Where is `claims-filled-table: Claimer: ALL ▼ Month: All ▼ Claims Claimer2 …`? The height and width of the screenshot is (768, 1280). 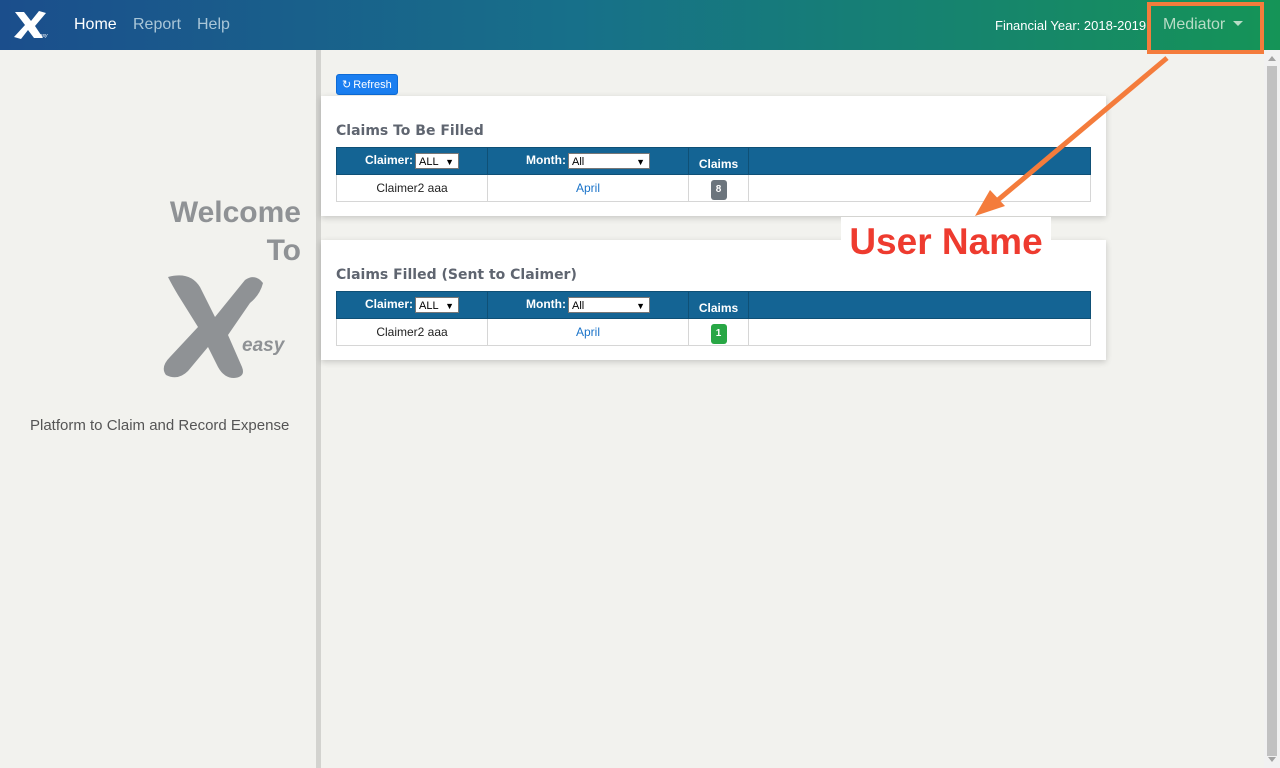
claims-filled-table: Claimer: ALL ▼ Month: All ▼ Claims Claimer2 … is located at coordinates (713, 318).